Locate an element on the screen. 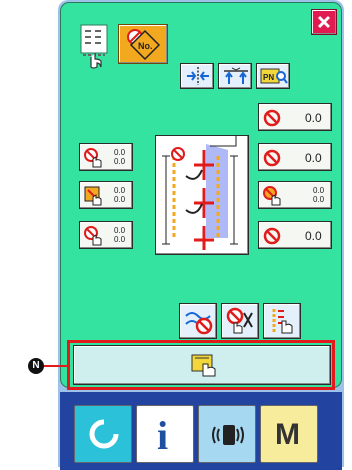 The height and width of the screenshot is (470, 352). cross-prohibit-icon is located at coordinates (239, 320).